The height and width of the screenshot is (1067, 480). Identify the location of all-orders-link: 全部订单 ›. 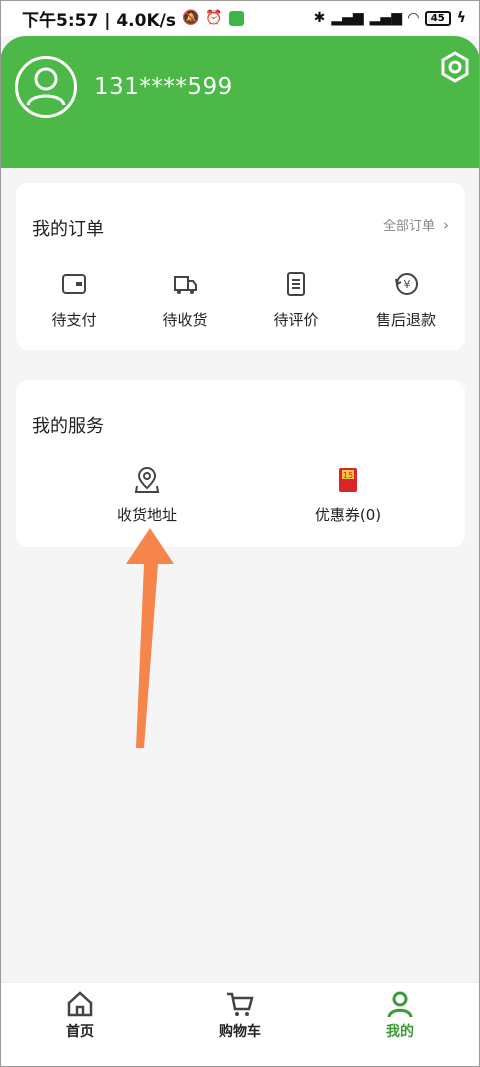
(415, 225).